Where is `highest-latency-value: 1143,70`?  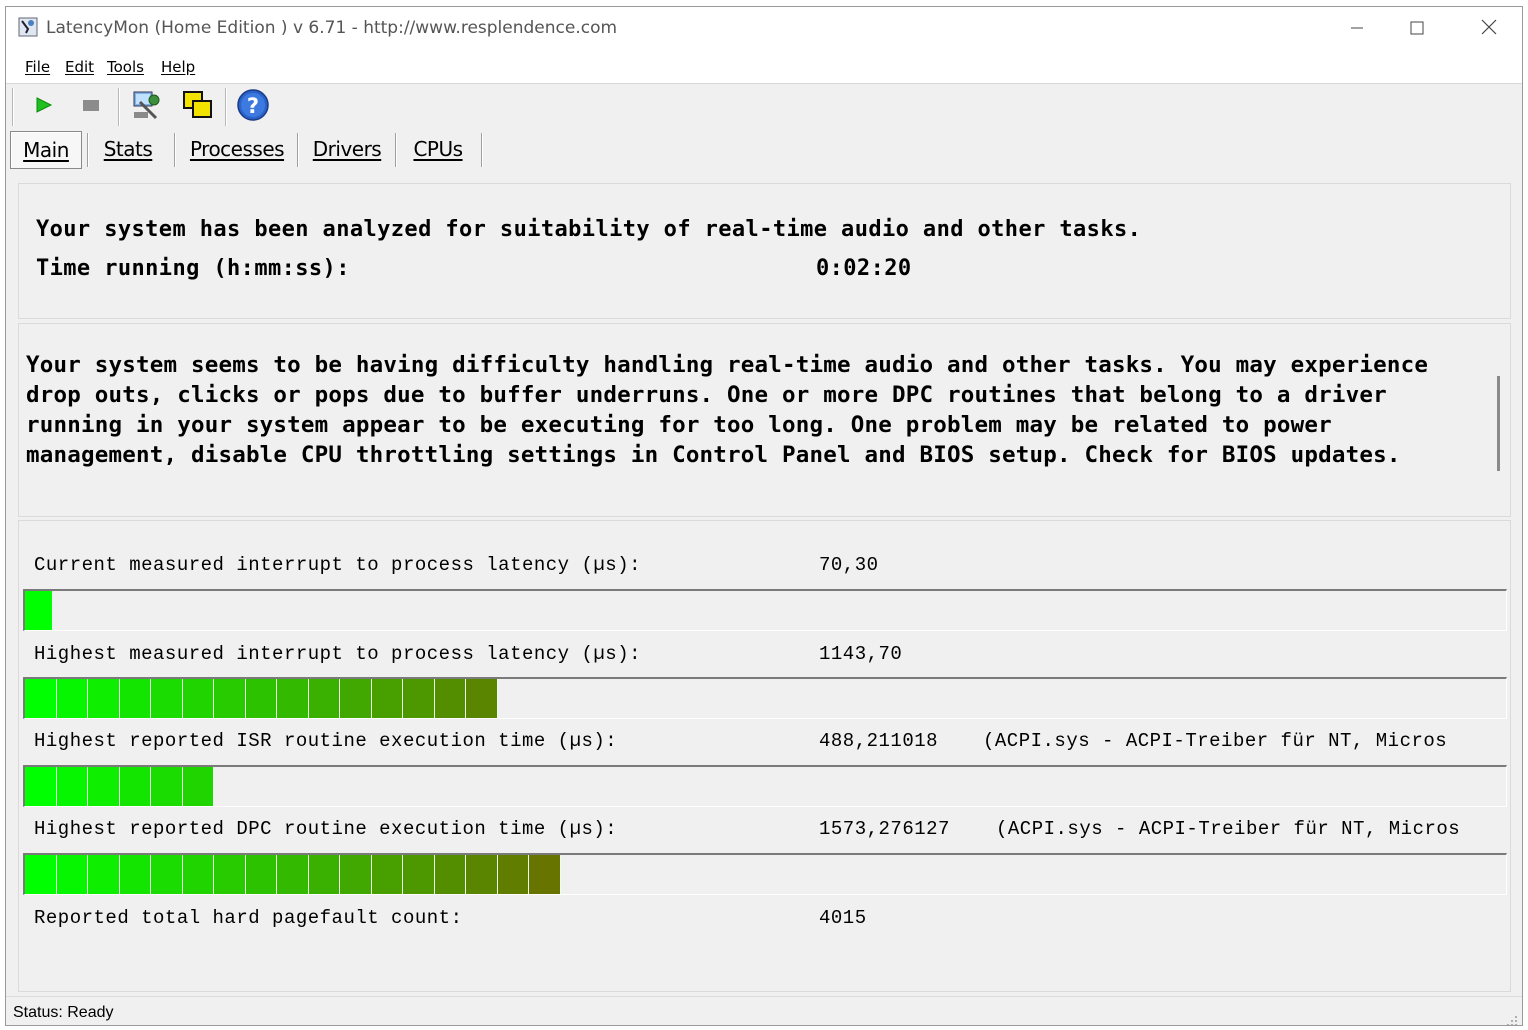 highest-latency-value: 1143,70 is located at coordinates (861, 654).